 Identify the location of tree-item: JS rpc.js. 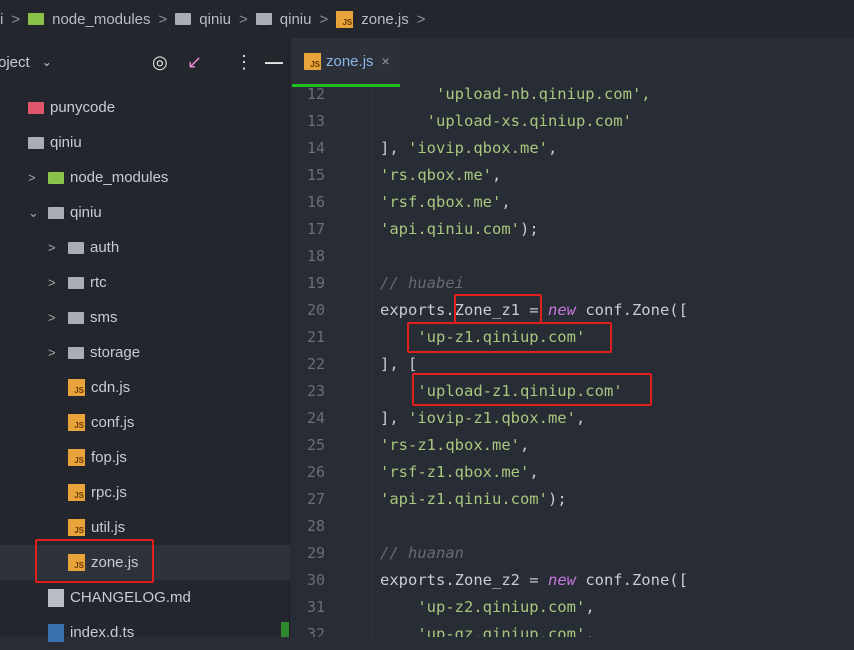
(145, 492).